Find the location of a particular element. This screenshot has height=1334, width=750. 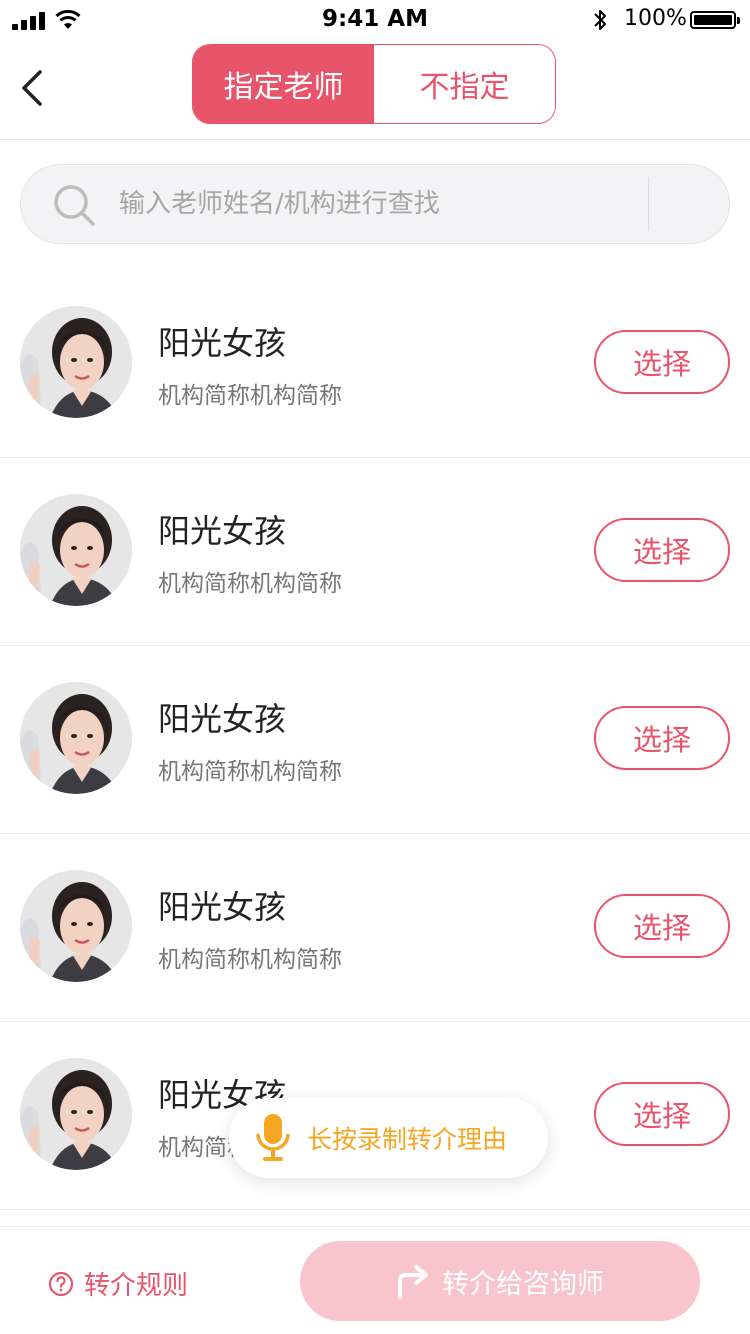

search-bar: 输入老师姓名/机构进行查找 is located at coordinates (375, 204).